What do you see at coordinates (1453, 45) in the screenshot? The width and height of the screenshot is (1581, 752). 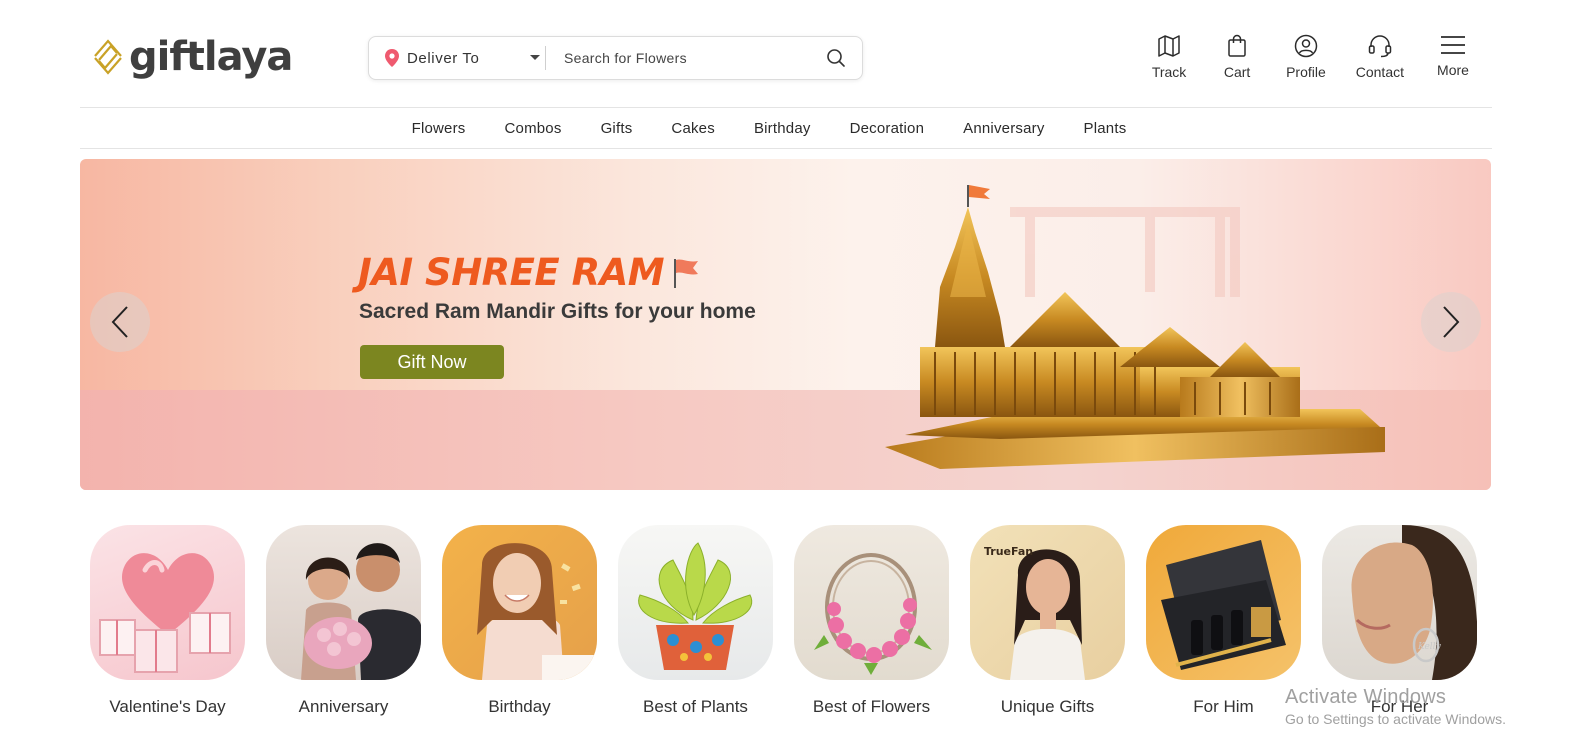 I see `hamburger-menu-icon` at bounding box center [1453, 45].